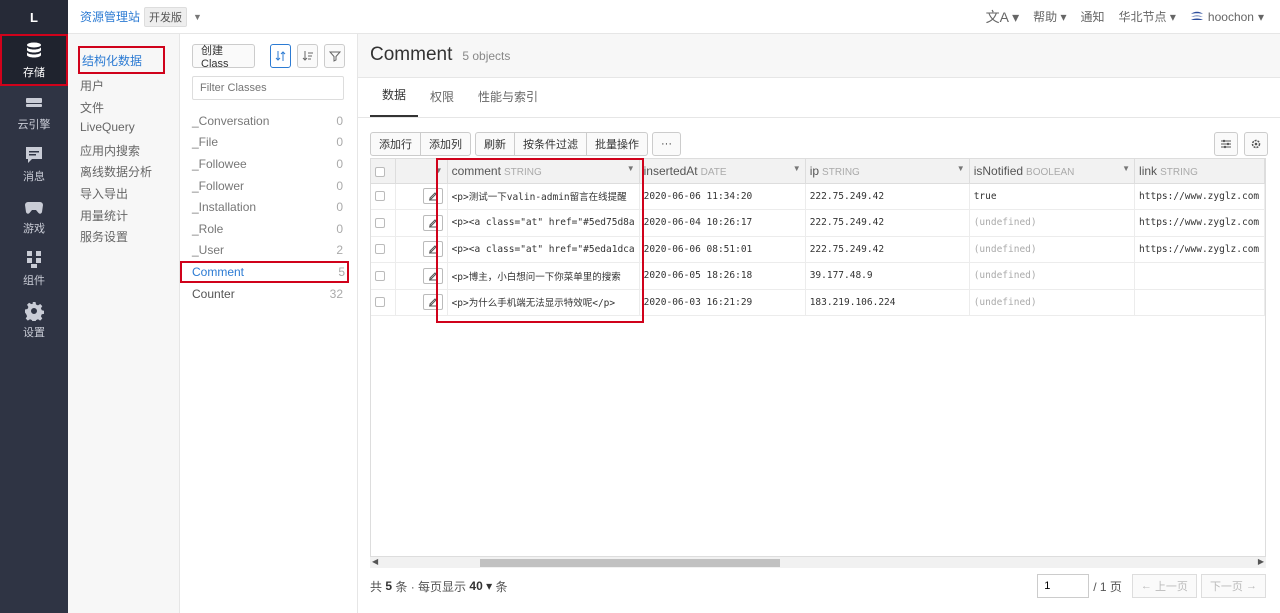  Describe the element at coordinates (818, 562) in the screenshot. I see `horizontal-scrollbar: ◀ ▶` at that location.